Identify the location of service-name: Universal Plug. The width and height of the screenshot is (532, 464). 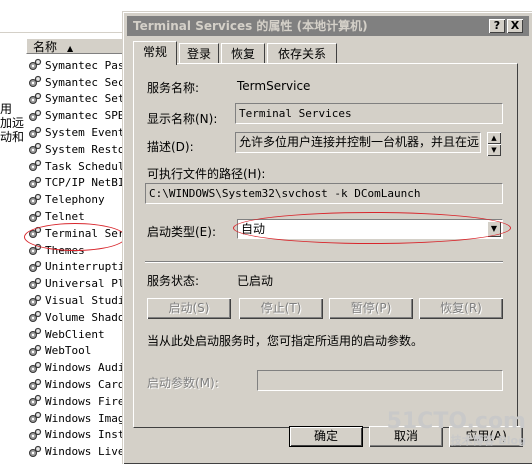
(86, 284).